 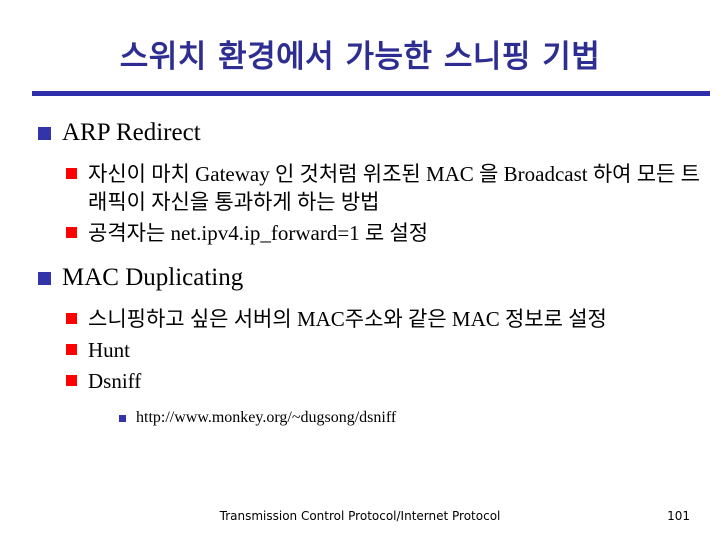 What do you see at coordinates (109, 350) in the screenshot?
I see `outline-text-hunt: Hunt` at bounding box center [109, 350].